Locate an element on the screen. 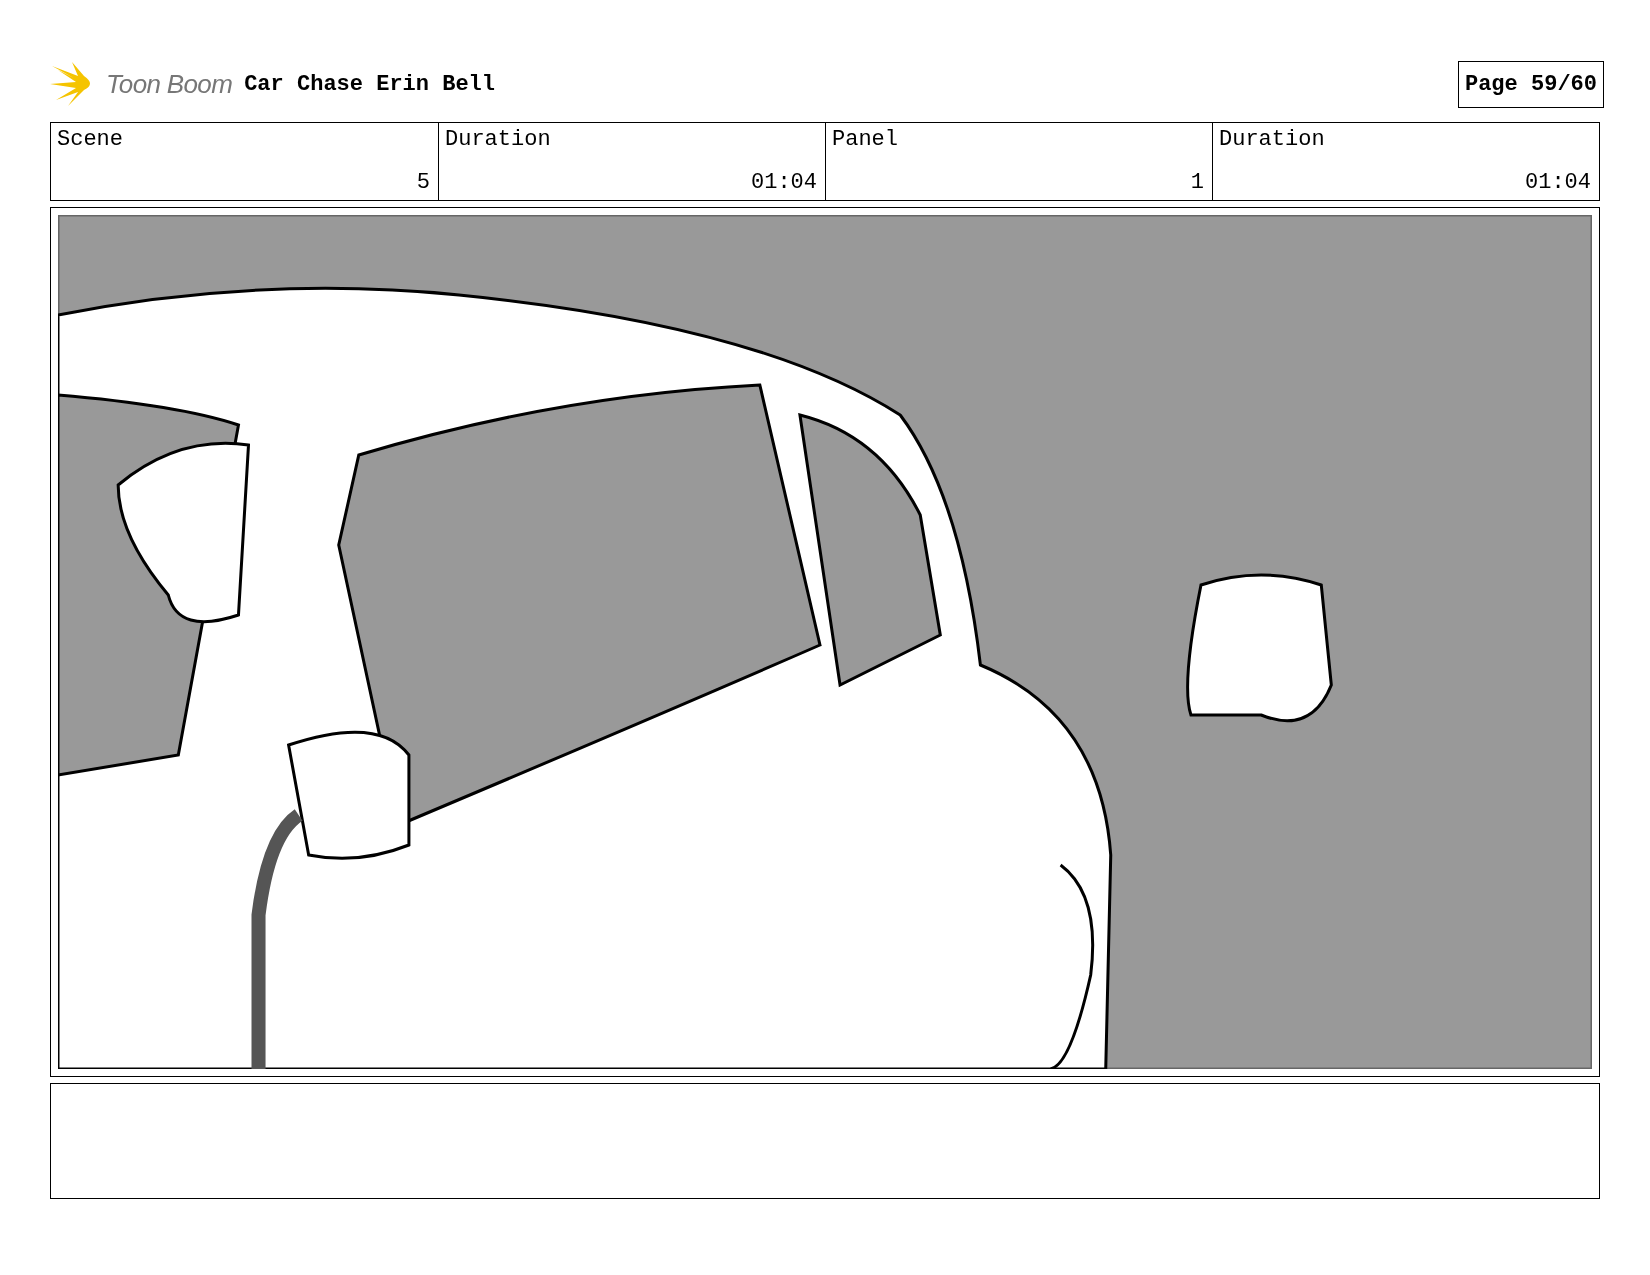  document-title: Car Chase Erin Bell is located at coordinates (369, 84).